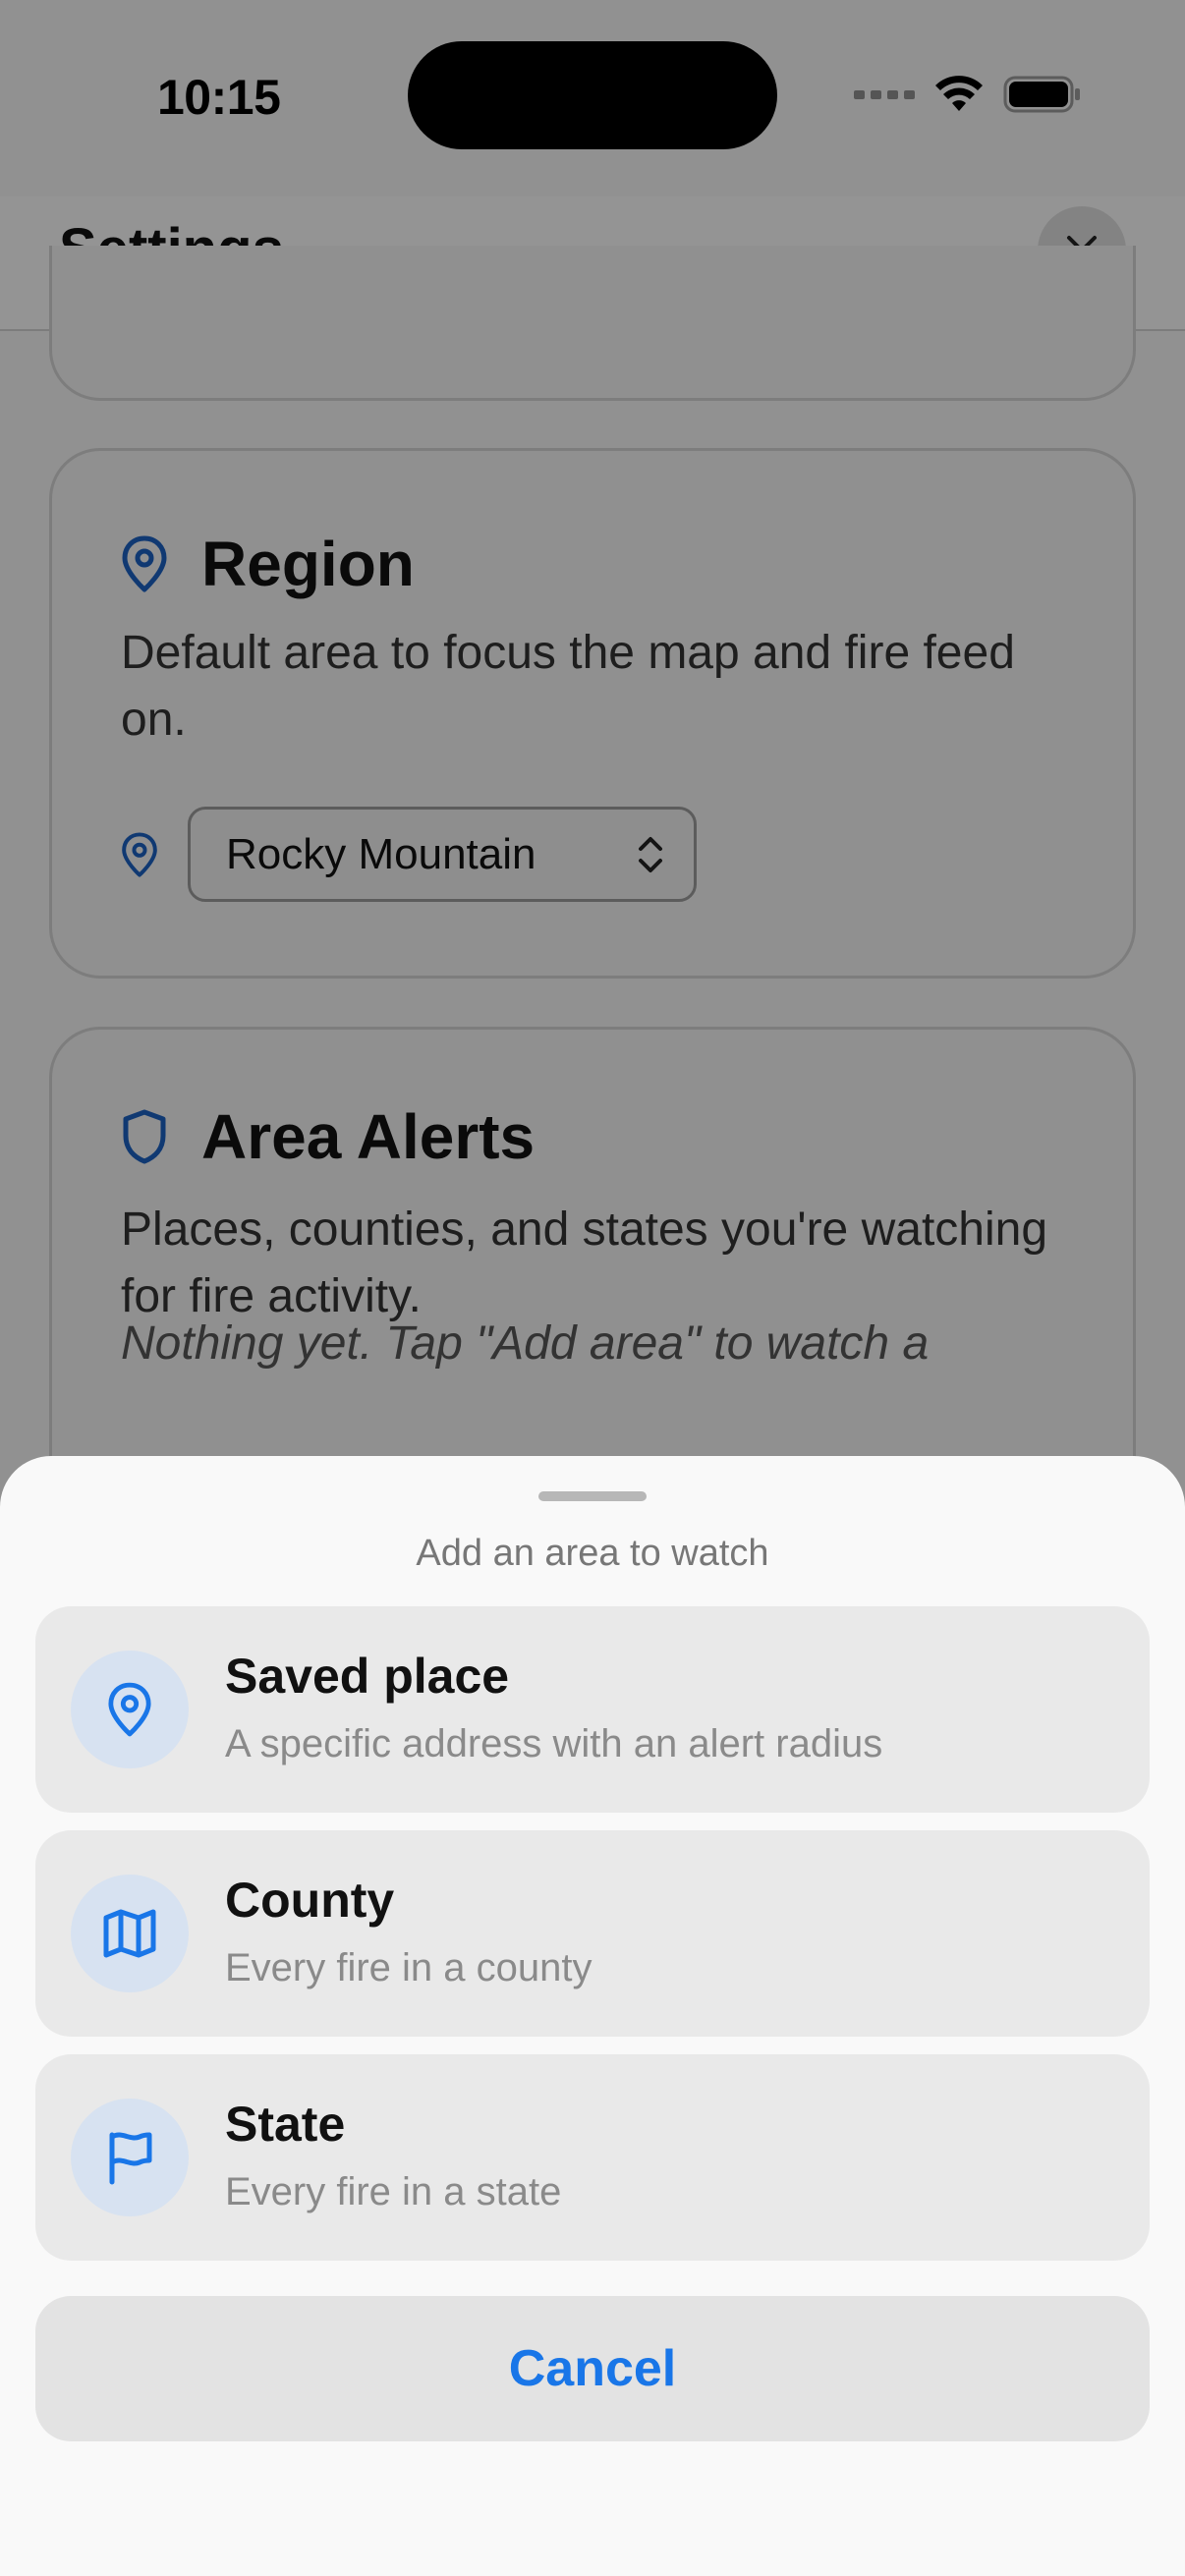 The image size is (1185, 2576). Describe the element at coordinates (592, 2368) in the screenshot. I see `cancel-button: Cancel` at that location.